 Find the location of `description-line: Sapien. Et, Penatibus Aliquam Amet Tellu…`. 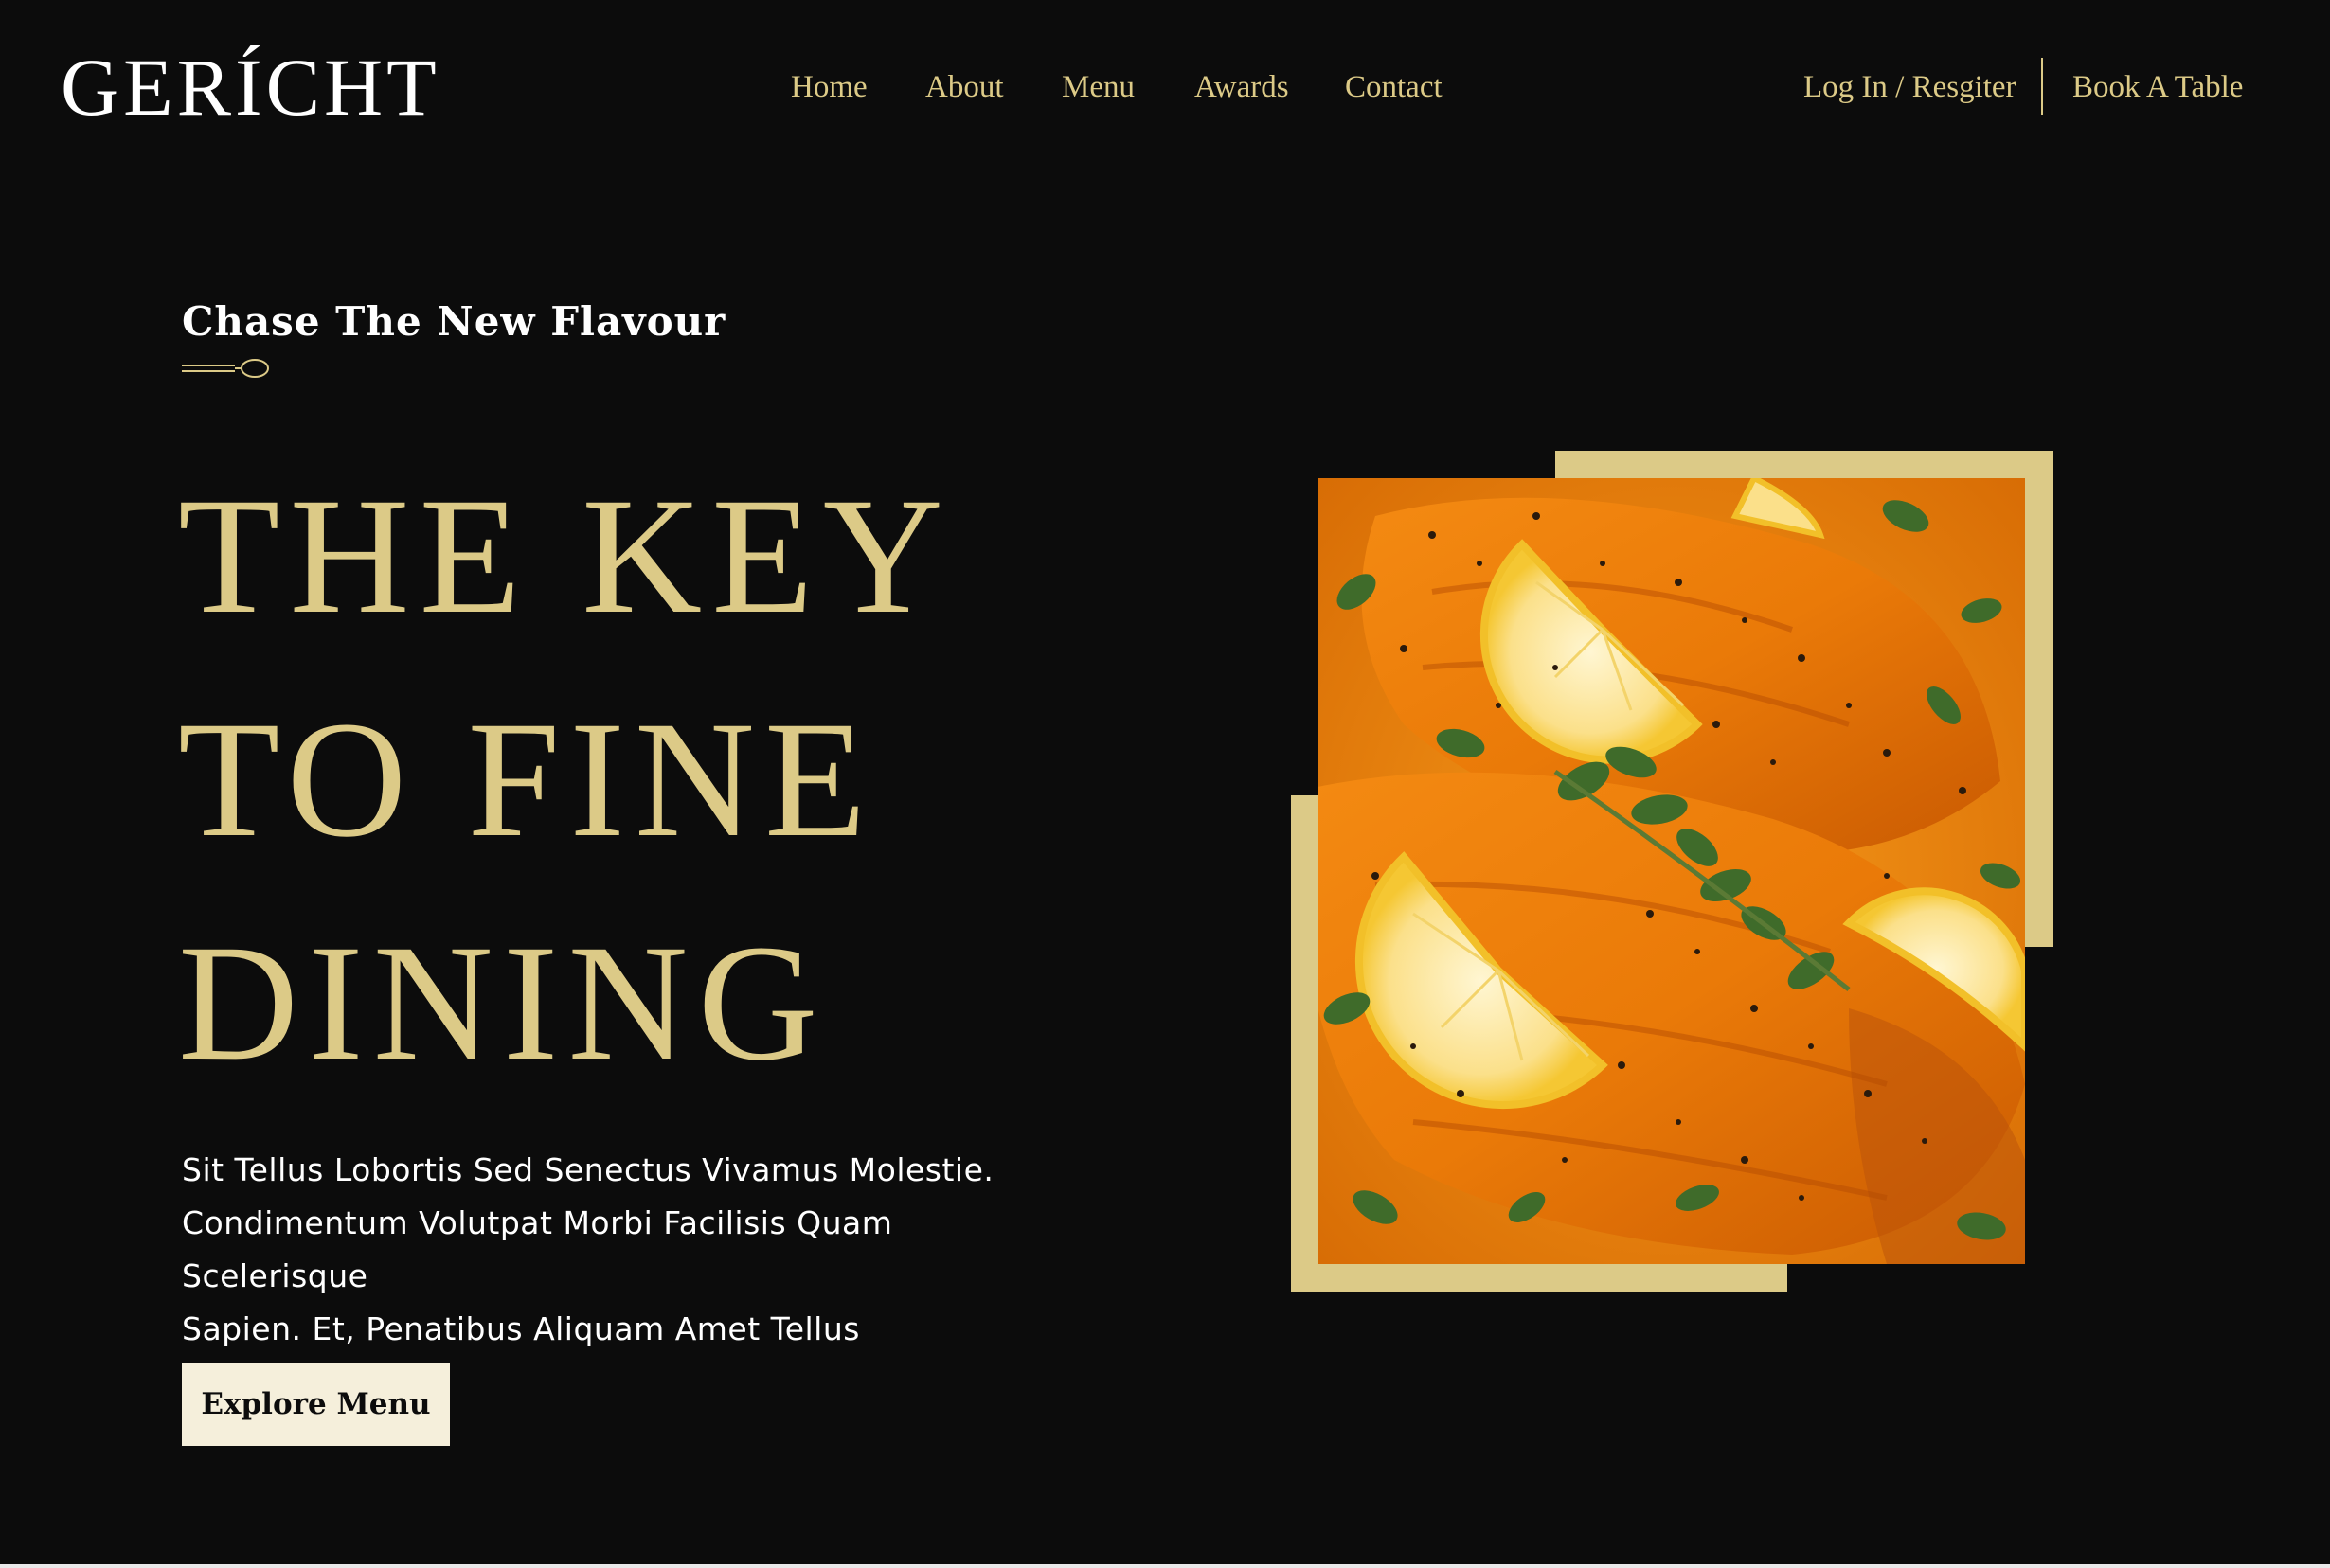

description-line: Sapien. Et, Penatibus Aliquam Amet Tellu… is located at coordinates (521, 1328).